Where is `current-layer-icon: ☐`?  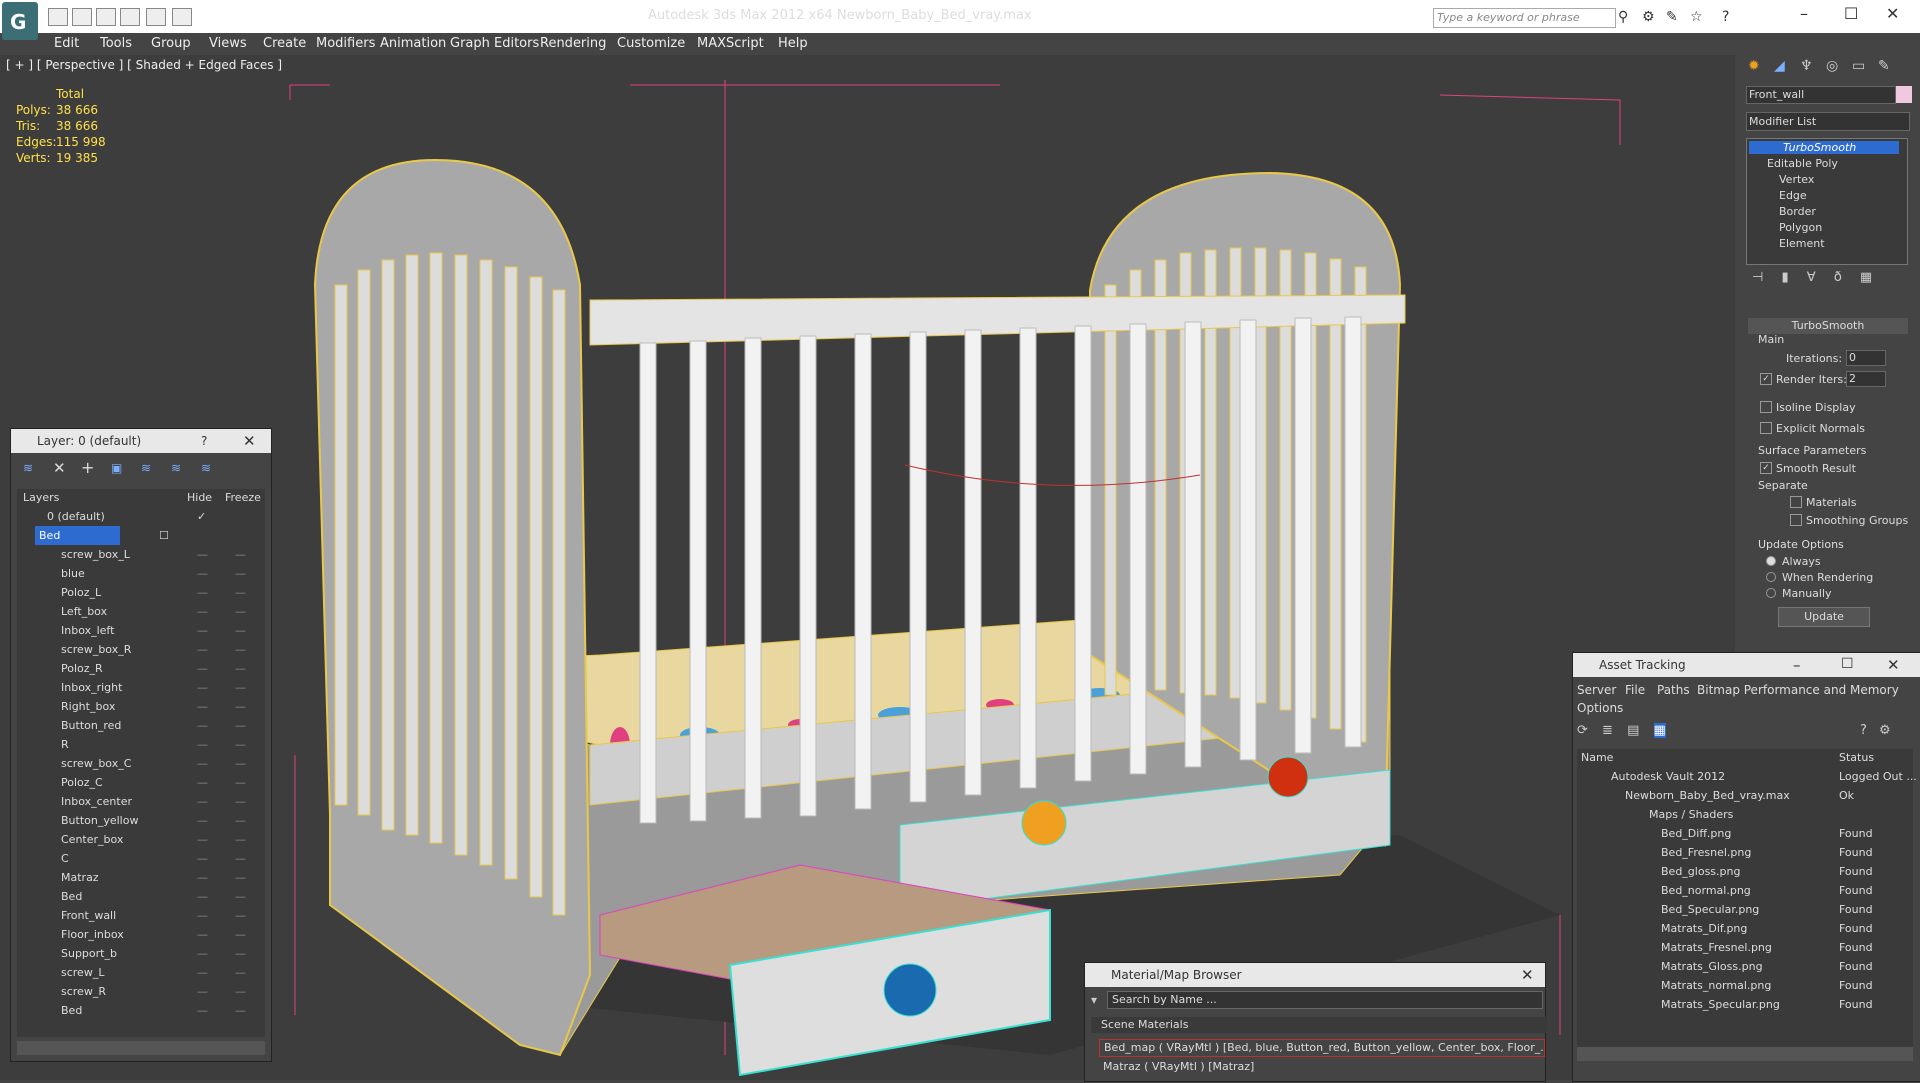 current-layer-icon: ☐ is located at coordinates (164, 535).